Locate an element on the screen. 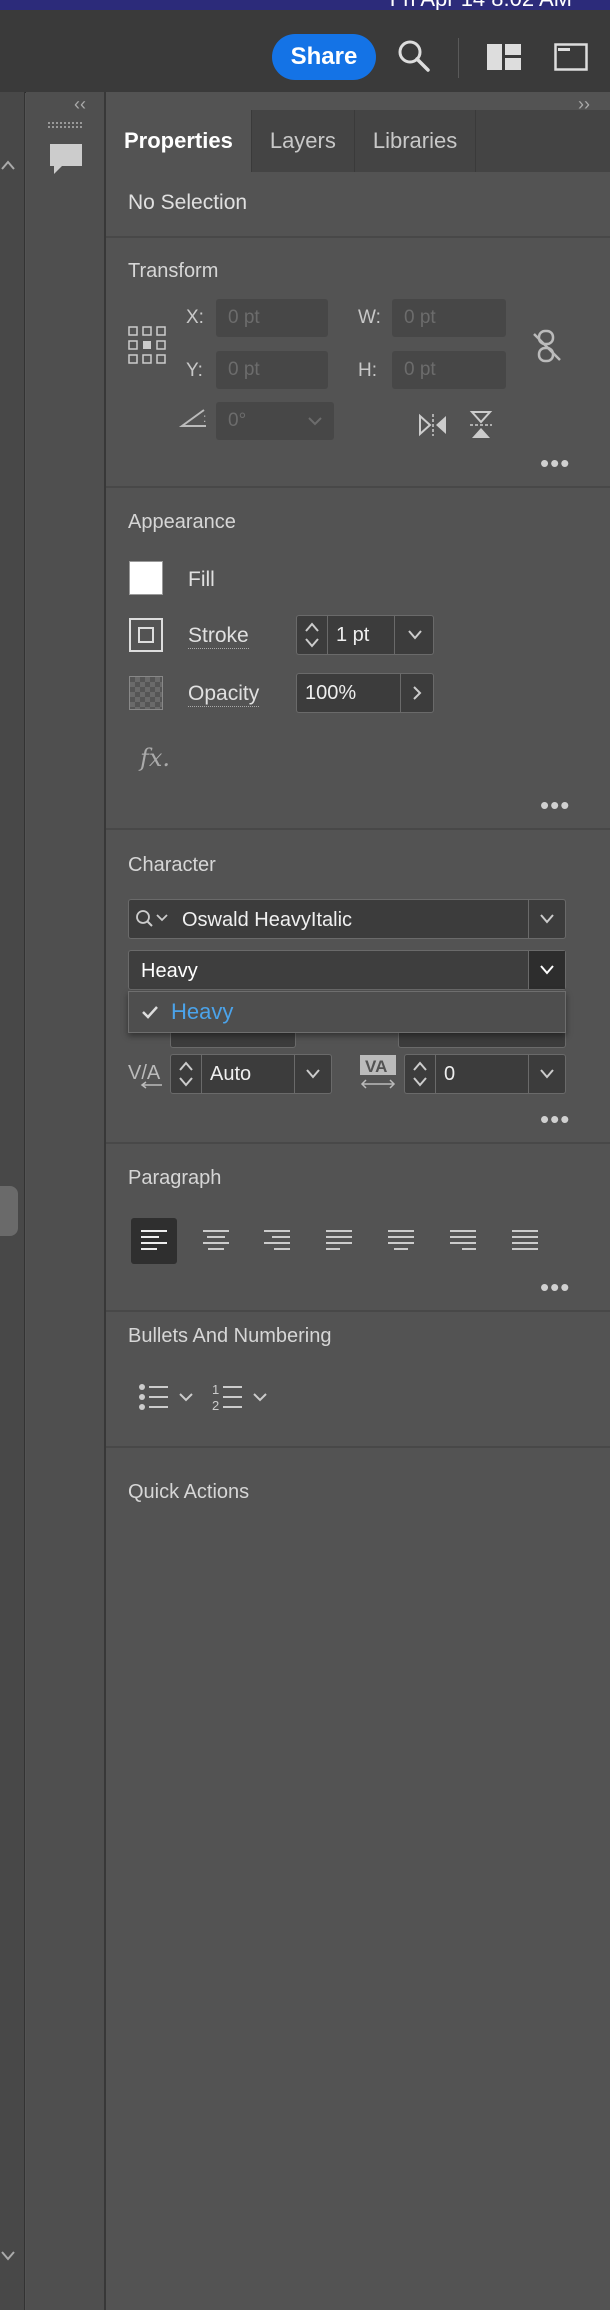 The width and height of the screenshot is (610, 2310). opacity-field: 100% is located at coordinates (349, 693).